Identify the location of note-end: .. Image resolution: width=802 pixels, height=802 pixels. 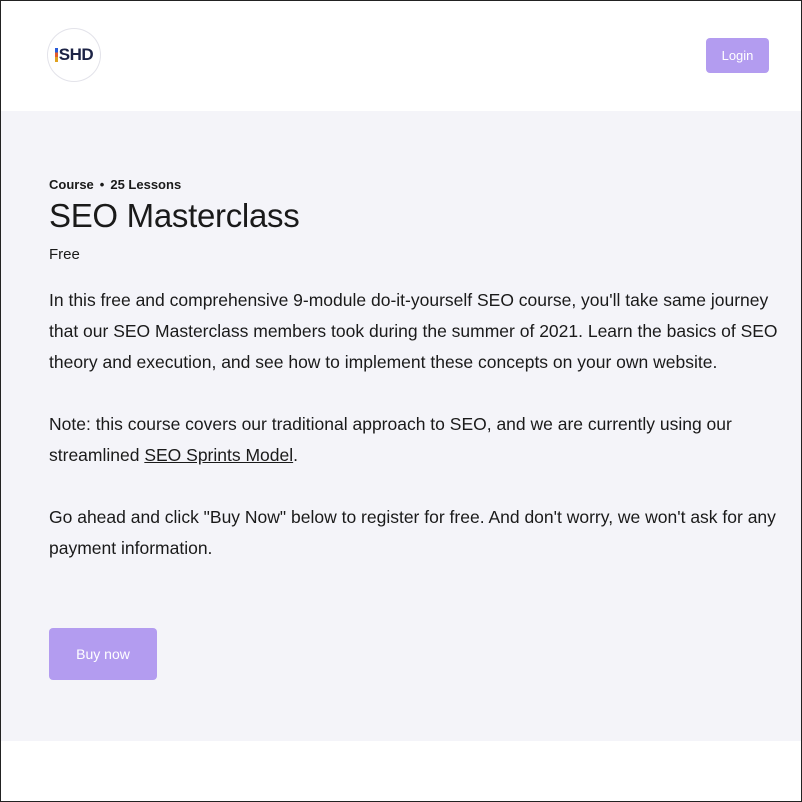
(296, 455).